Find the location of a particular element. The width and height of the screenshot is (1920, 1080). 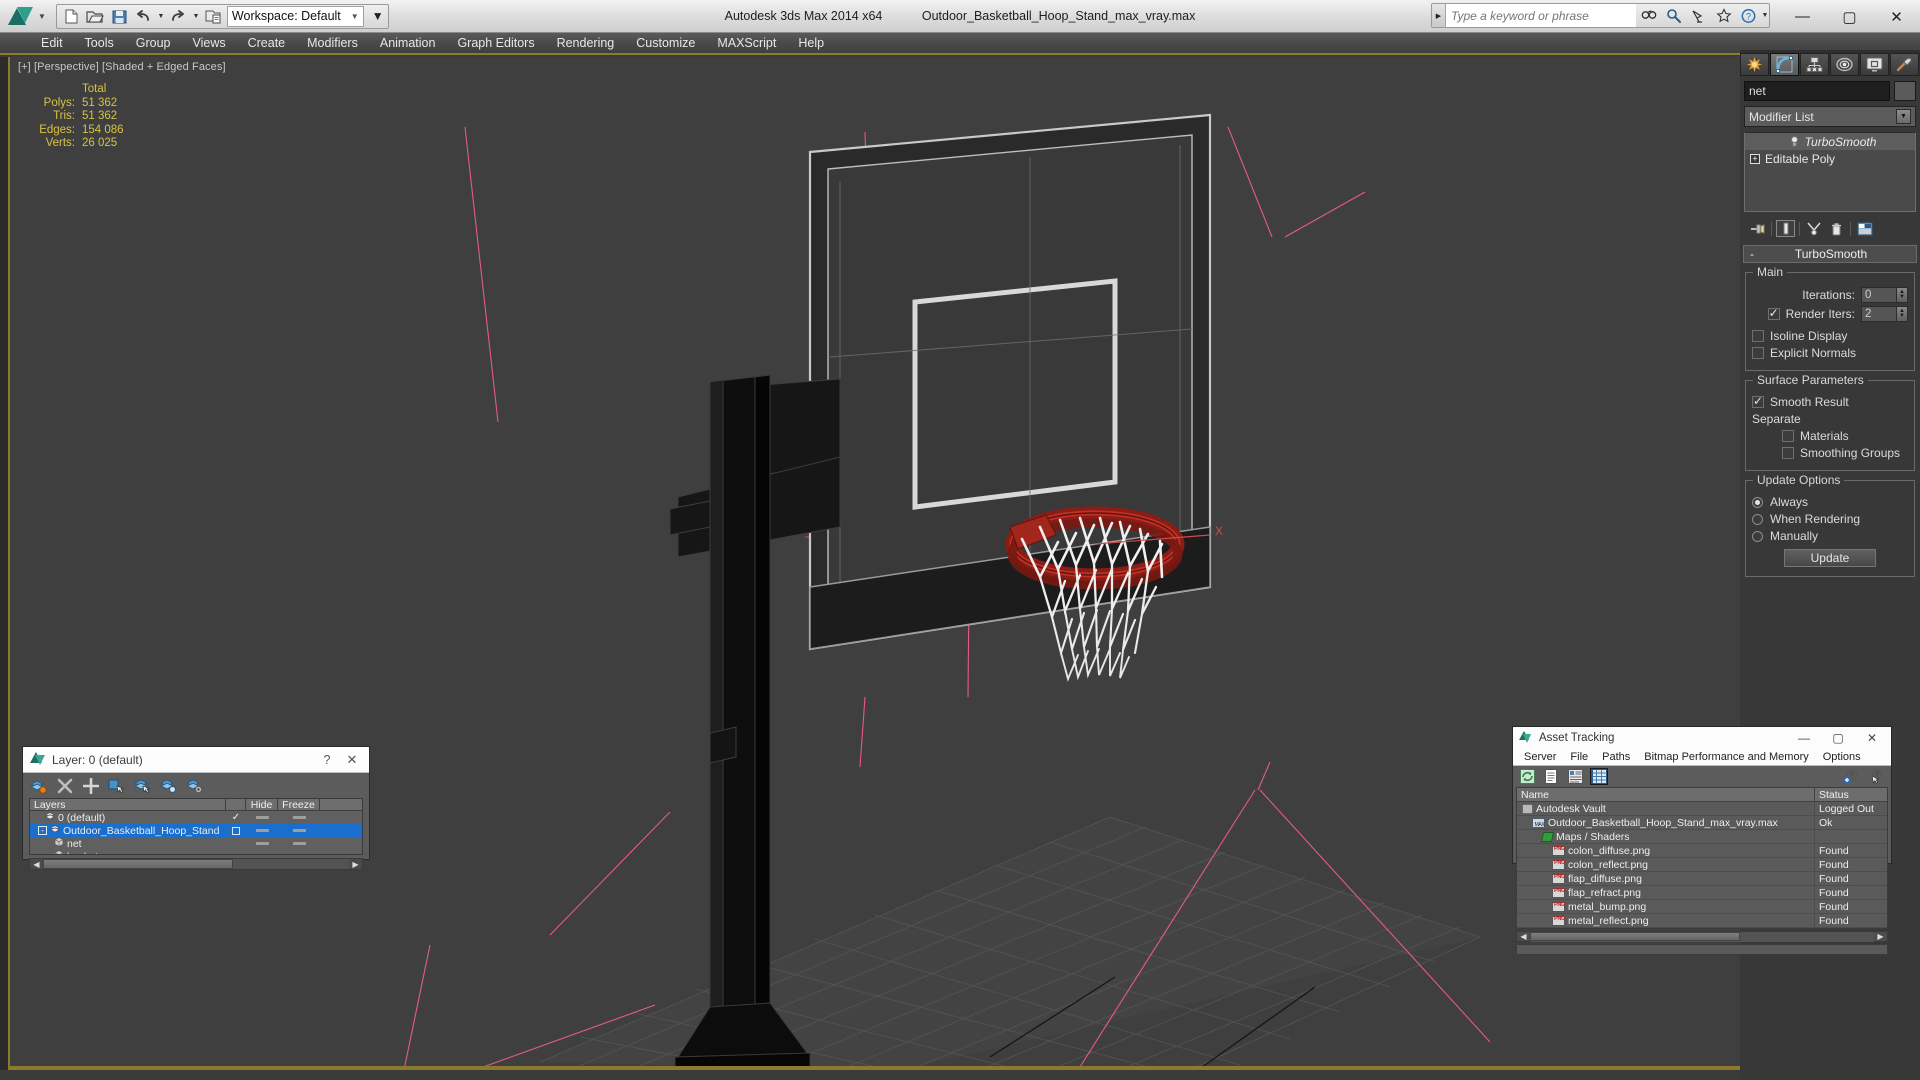

asset-list-scrollbar: ◀ ▶ is located at coordinates (1702, 936).